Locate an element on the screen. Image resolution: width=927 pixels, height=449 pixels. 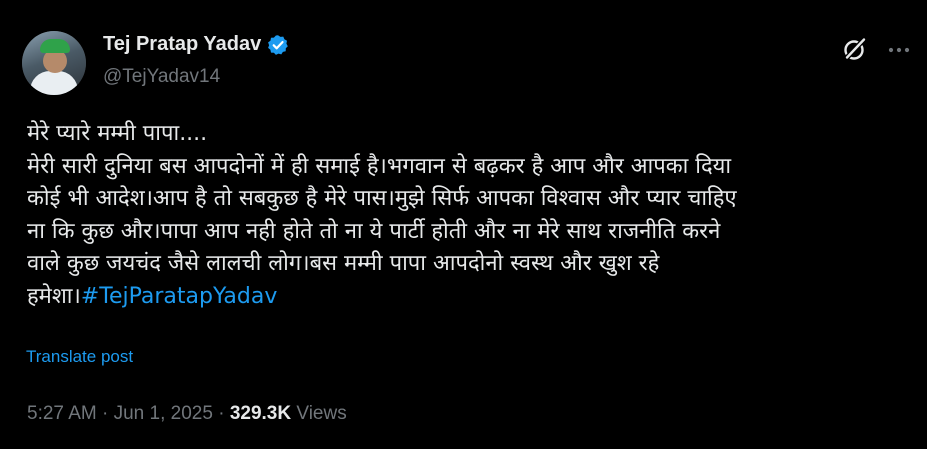
avatar-cap is located at coordinates (55, 46).